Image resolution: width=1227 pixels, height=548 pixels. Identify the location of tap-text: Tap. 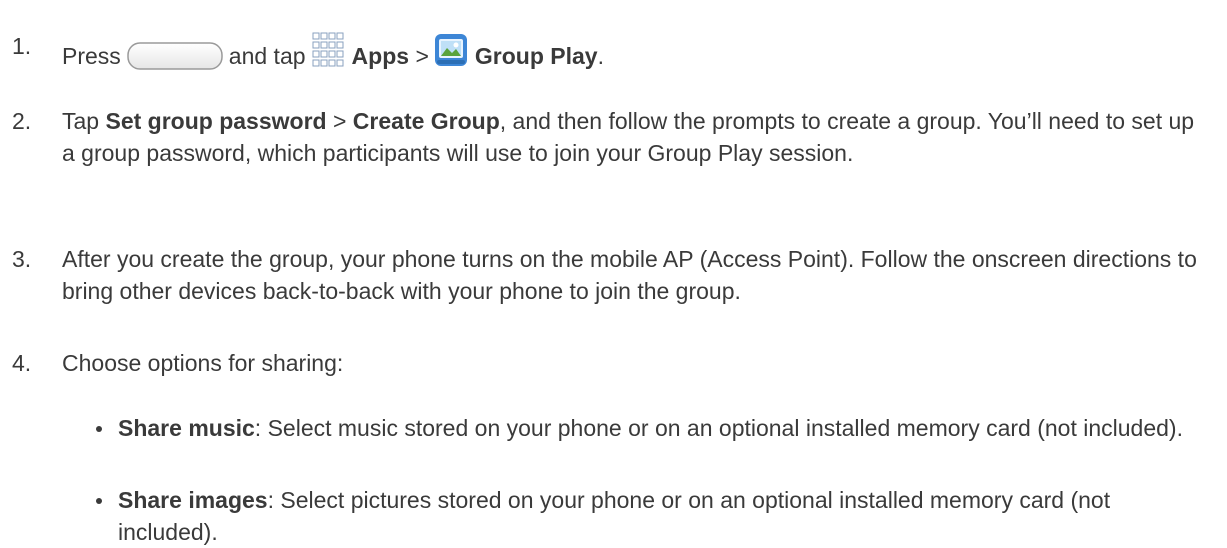
(81, 121).